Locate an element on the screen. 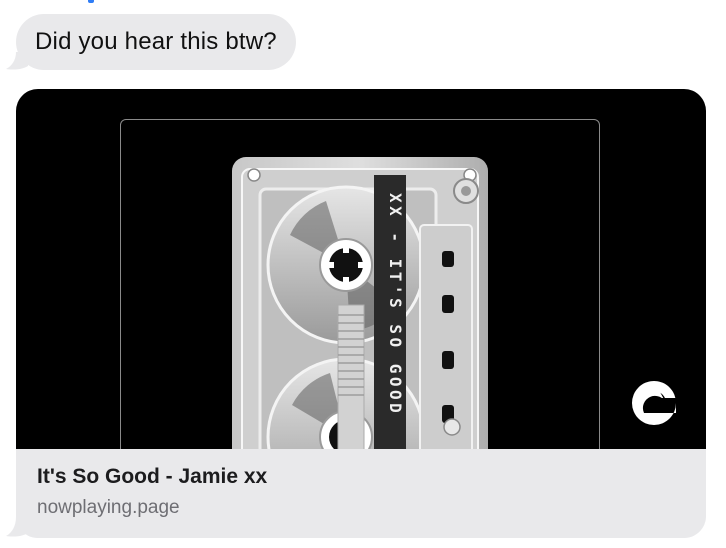  message-text: Did you hear this btw? is located at coordinates (156, 41).